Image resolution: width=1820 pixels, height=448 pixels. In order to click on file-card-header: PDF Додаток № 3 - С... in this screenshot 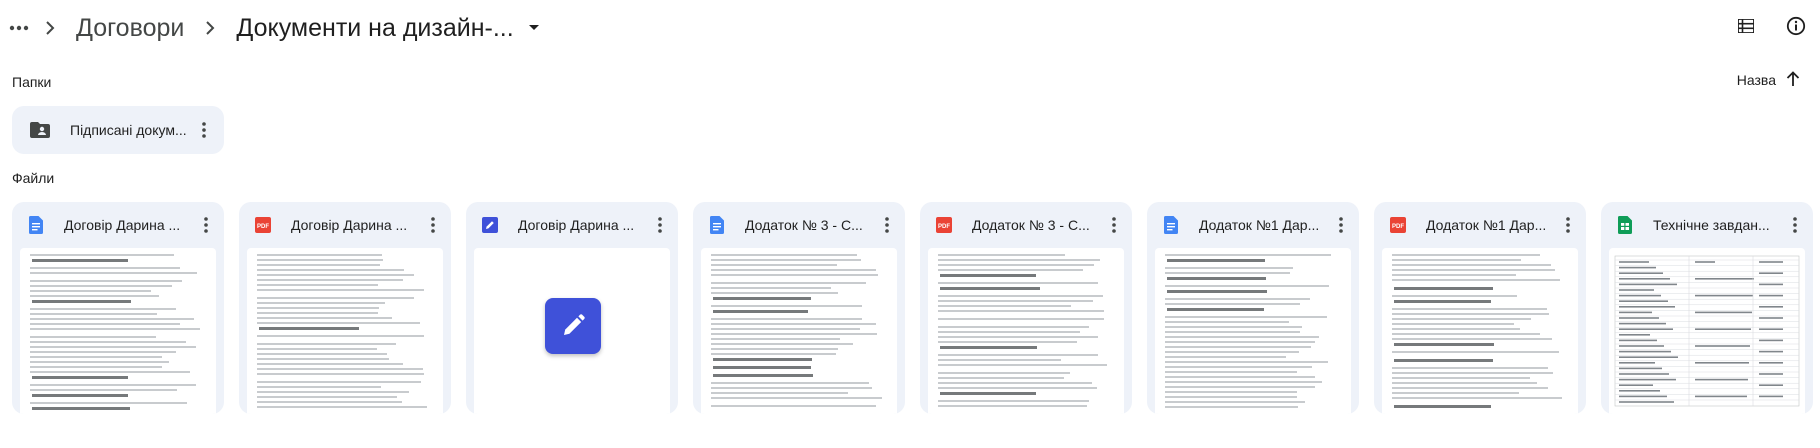, I will do `click(1026, 225)`.